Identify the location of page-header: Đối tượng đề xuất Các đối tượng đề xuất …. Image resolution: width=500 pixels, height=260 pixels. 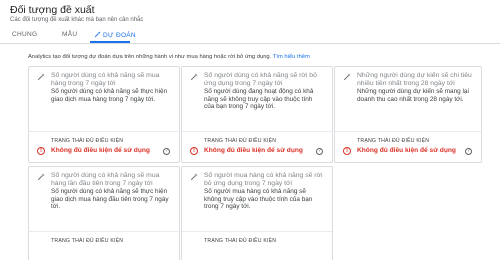
(76, 13).